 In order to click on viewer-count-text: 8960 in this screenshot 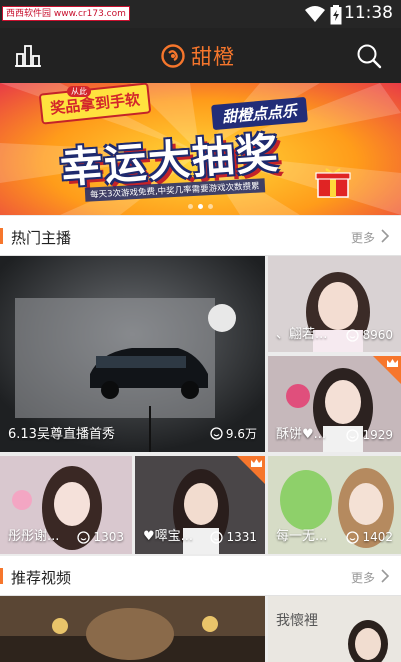, I will do `click(377, 335)`.